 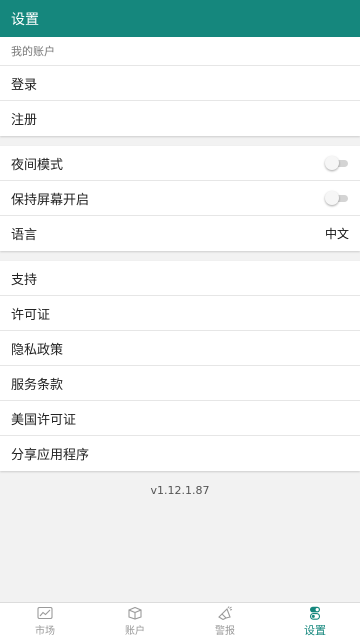 I want to click on alert-megaphone-icon, so click(x=225, y=613).